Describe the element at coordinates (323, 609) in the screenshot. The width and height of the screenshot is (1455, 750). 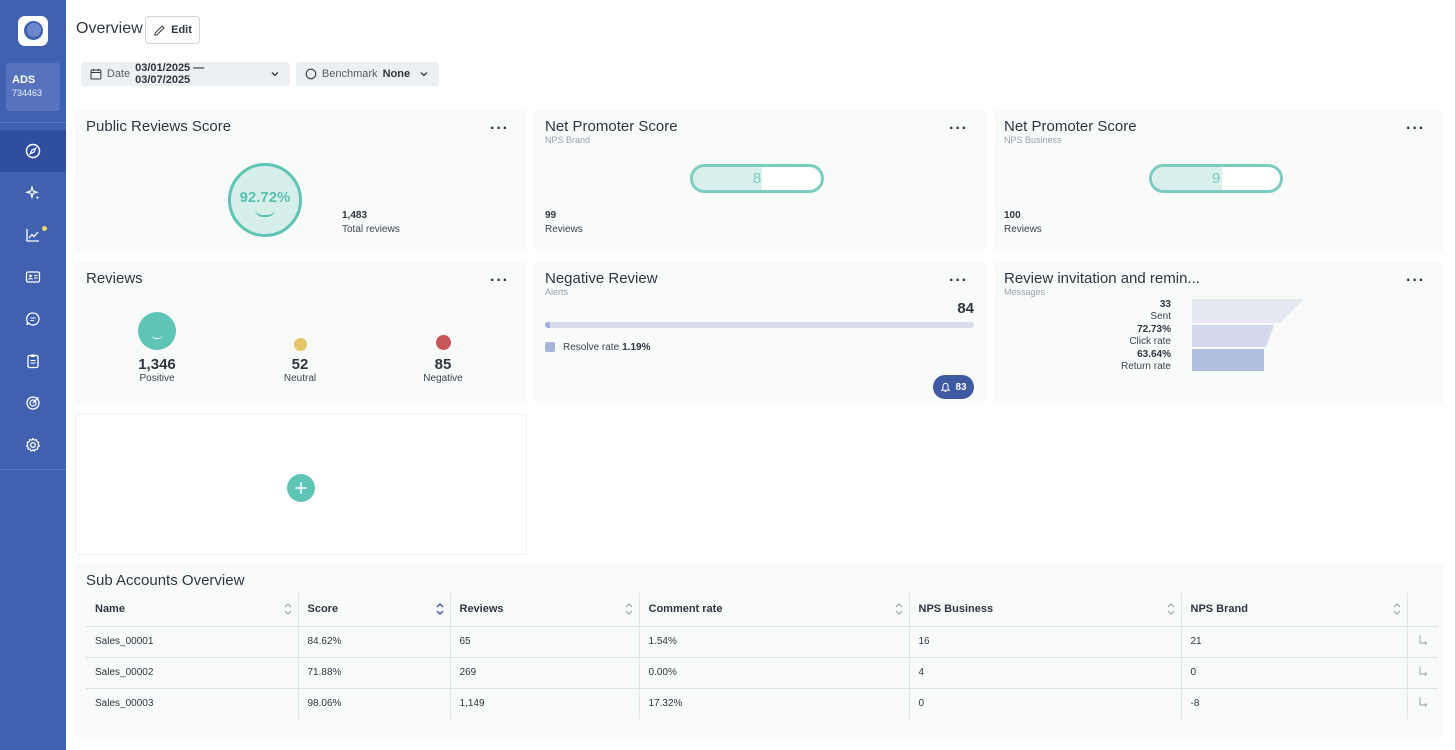
I see `column-header-label: Score` at that location.